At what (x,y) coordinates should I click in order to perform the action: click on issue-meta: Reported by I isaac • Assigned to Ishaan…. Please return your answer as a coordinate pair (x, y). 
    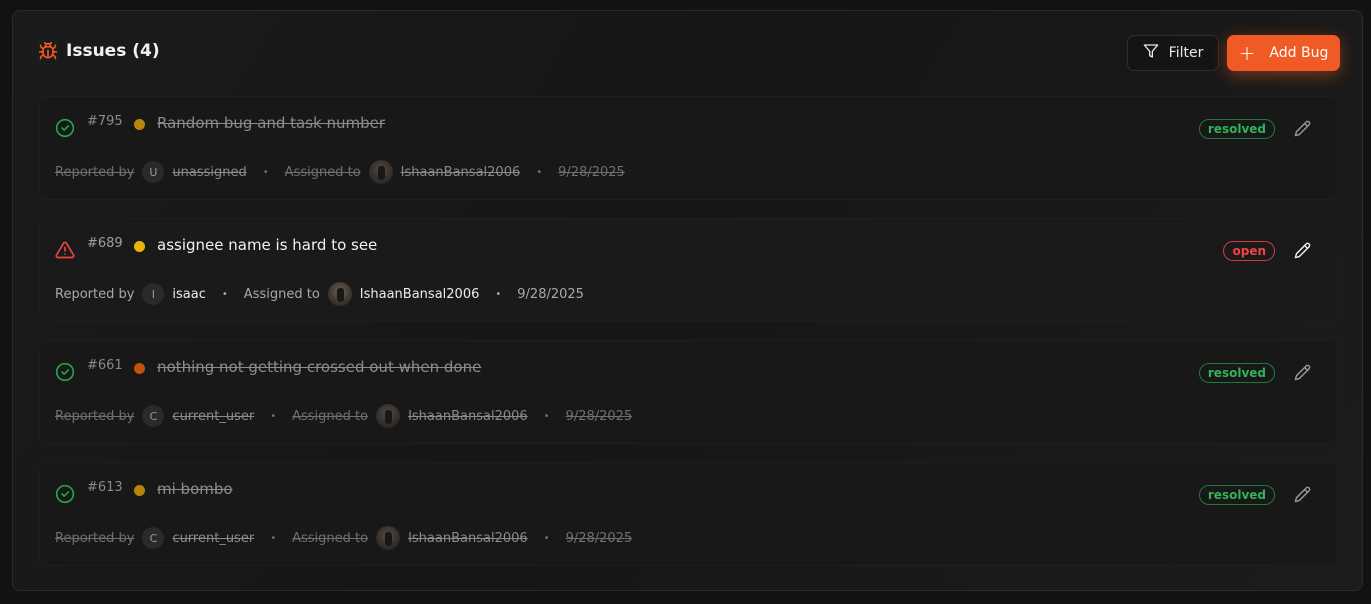
    Looking at the image, I should click on (319, 294).